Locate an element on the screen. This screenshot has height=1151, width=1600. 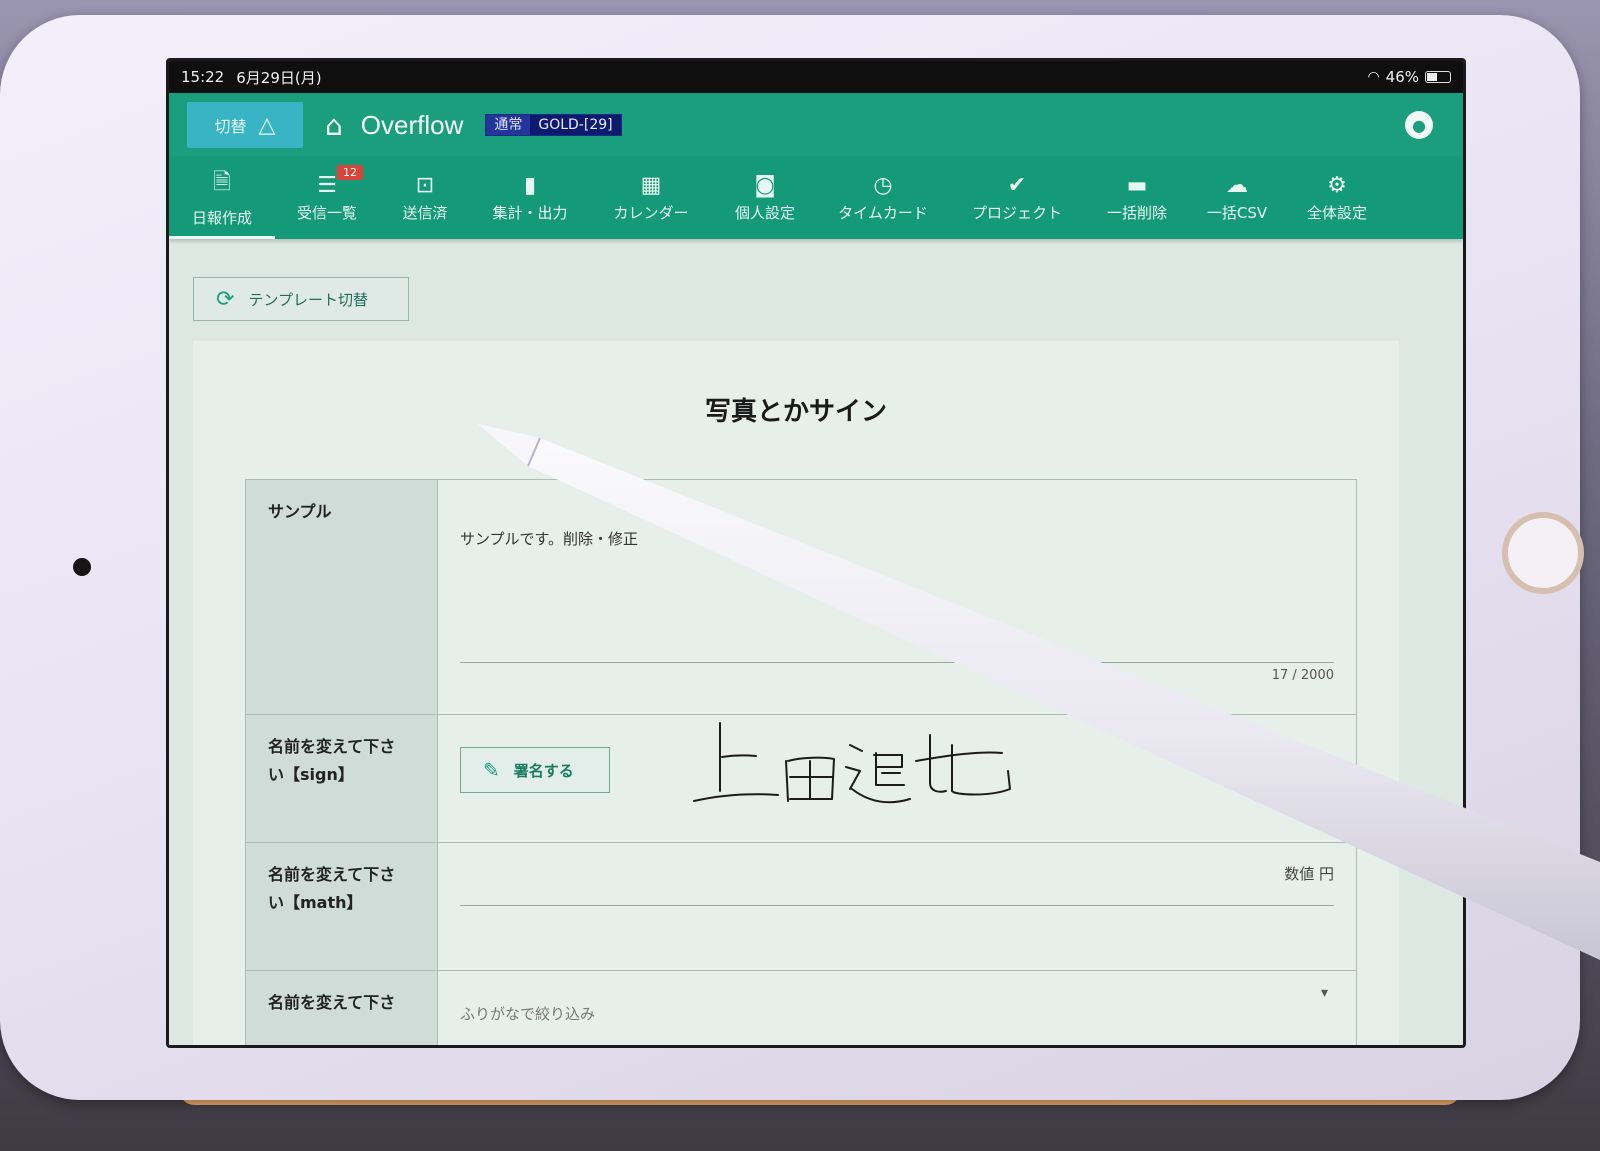
tool-project: ✔ プロジェクト is located at coordinates (1017, 198).